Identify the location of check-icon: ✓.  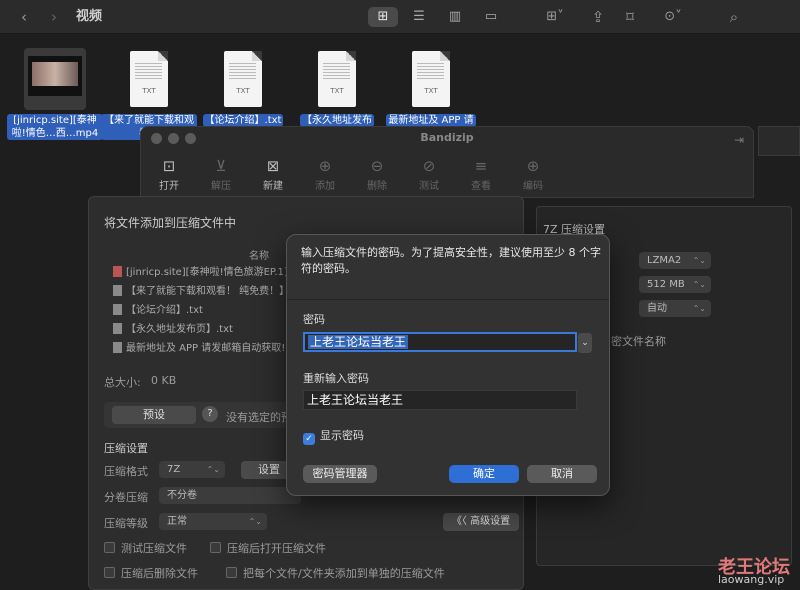
(309, 439).